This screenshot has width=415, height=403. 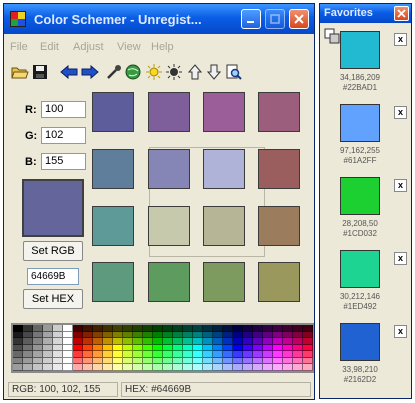 What do you see at coordinates (19, 72) in the screenshot?
I see `open-button` at bounding box center [19, 72].